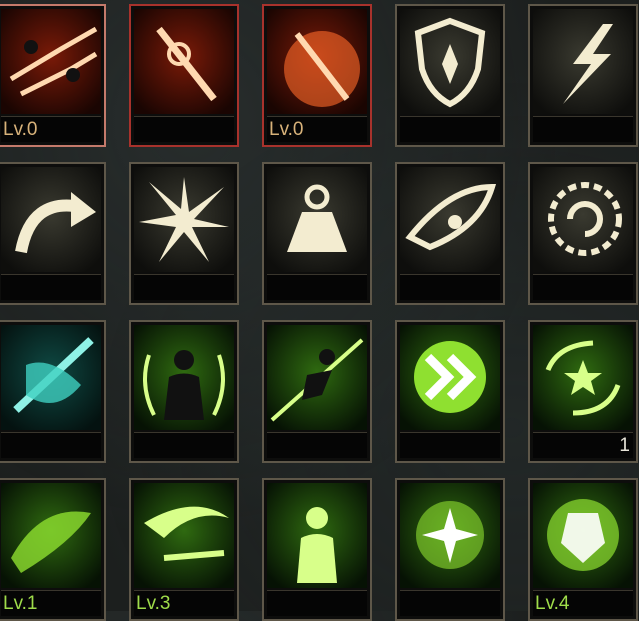 The height and width of the screenshot is (621, 639). I want to click on lightning-icon, so click(583, 61).